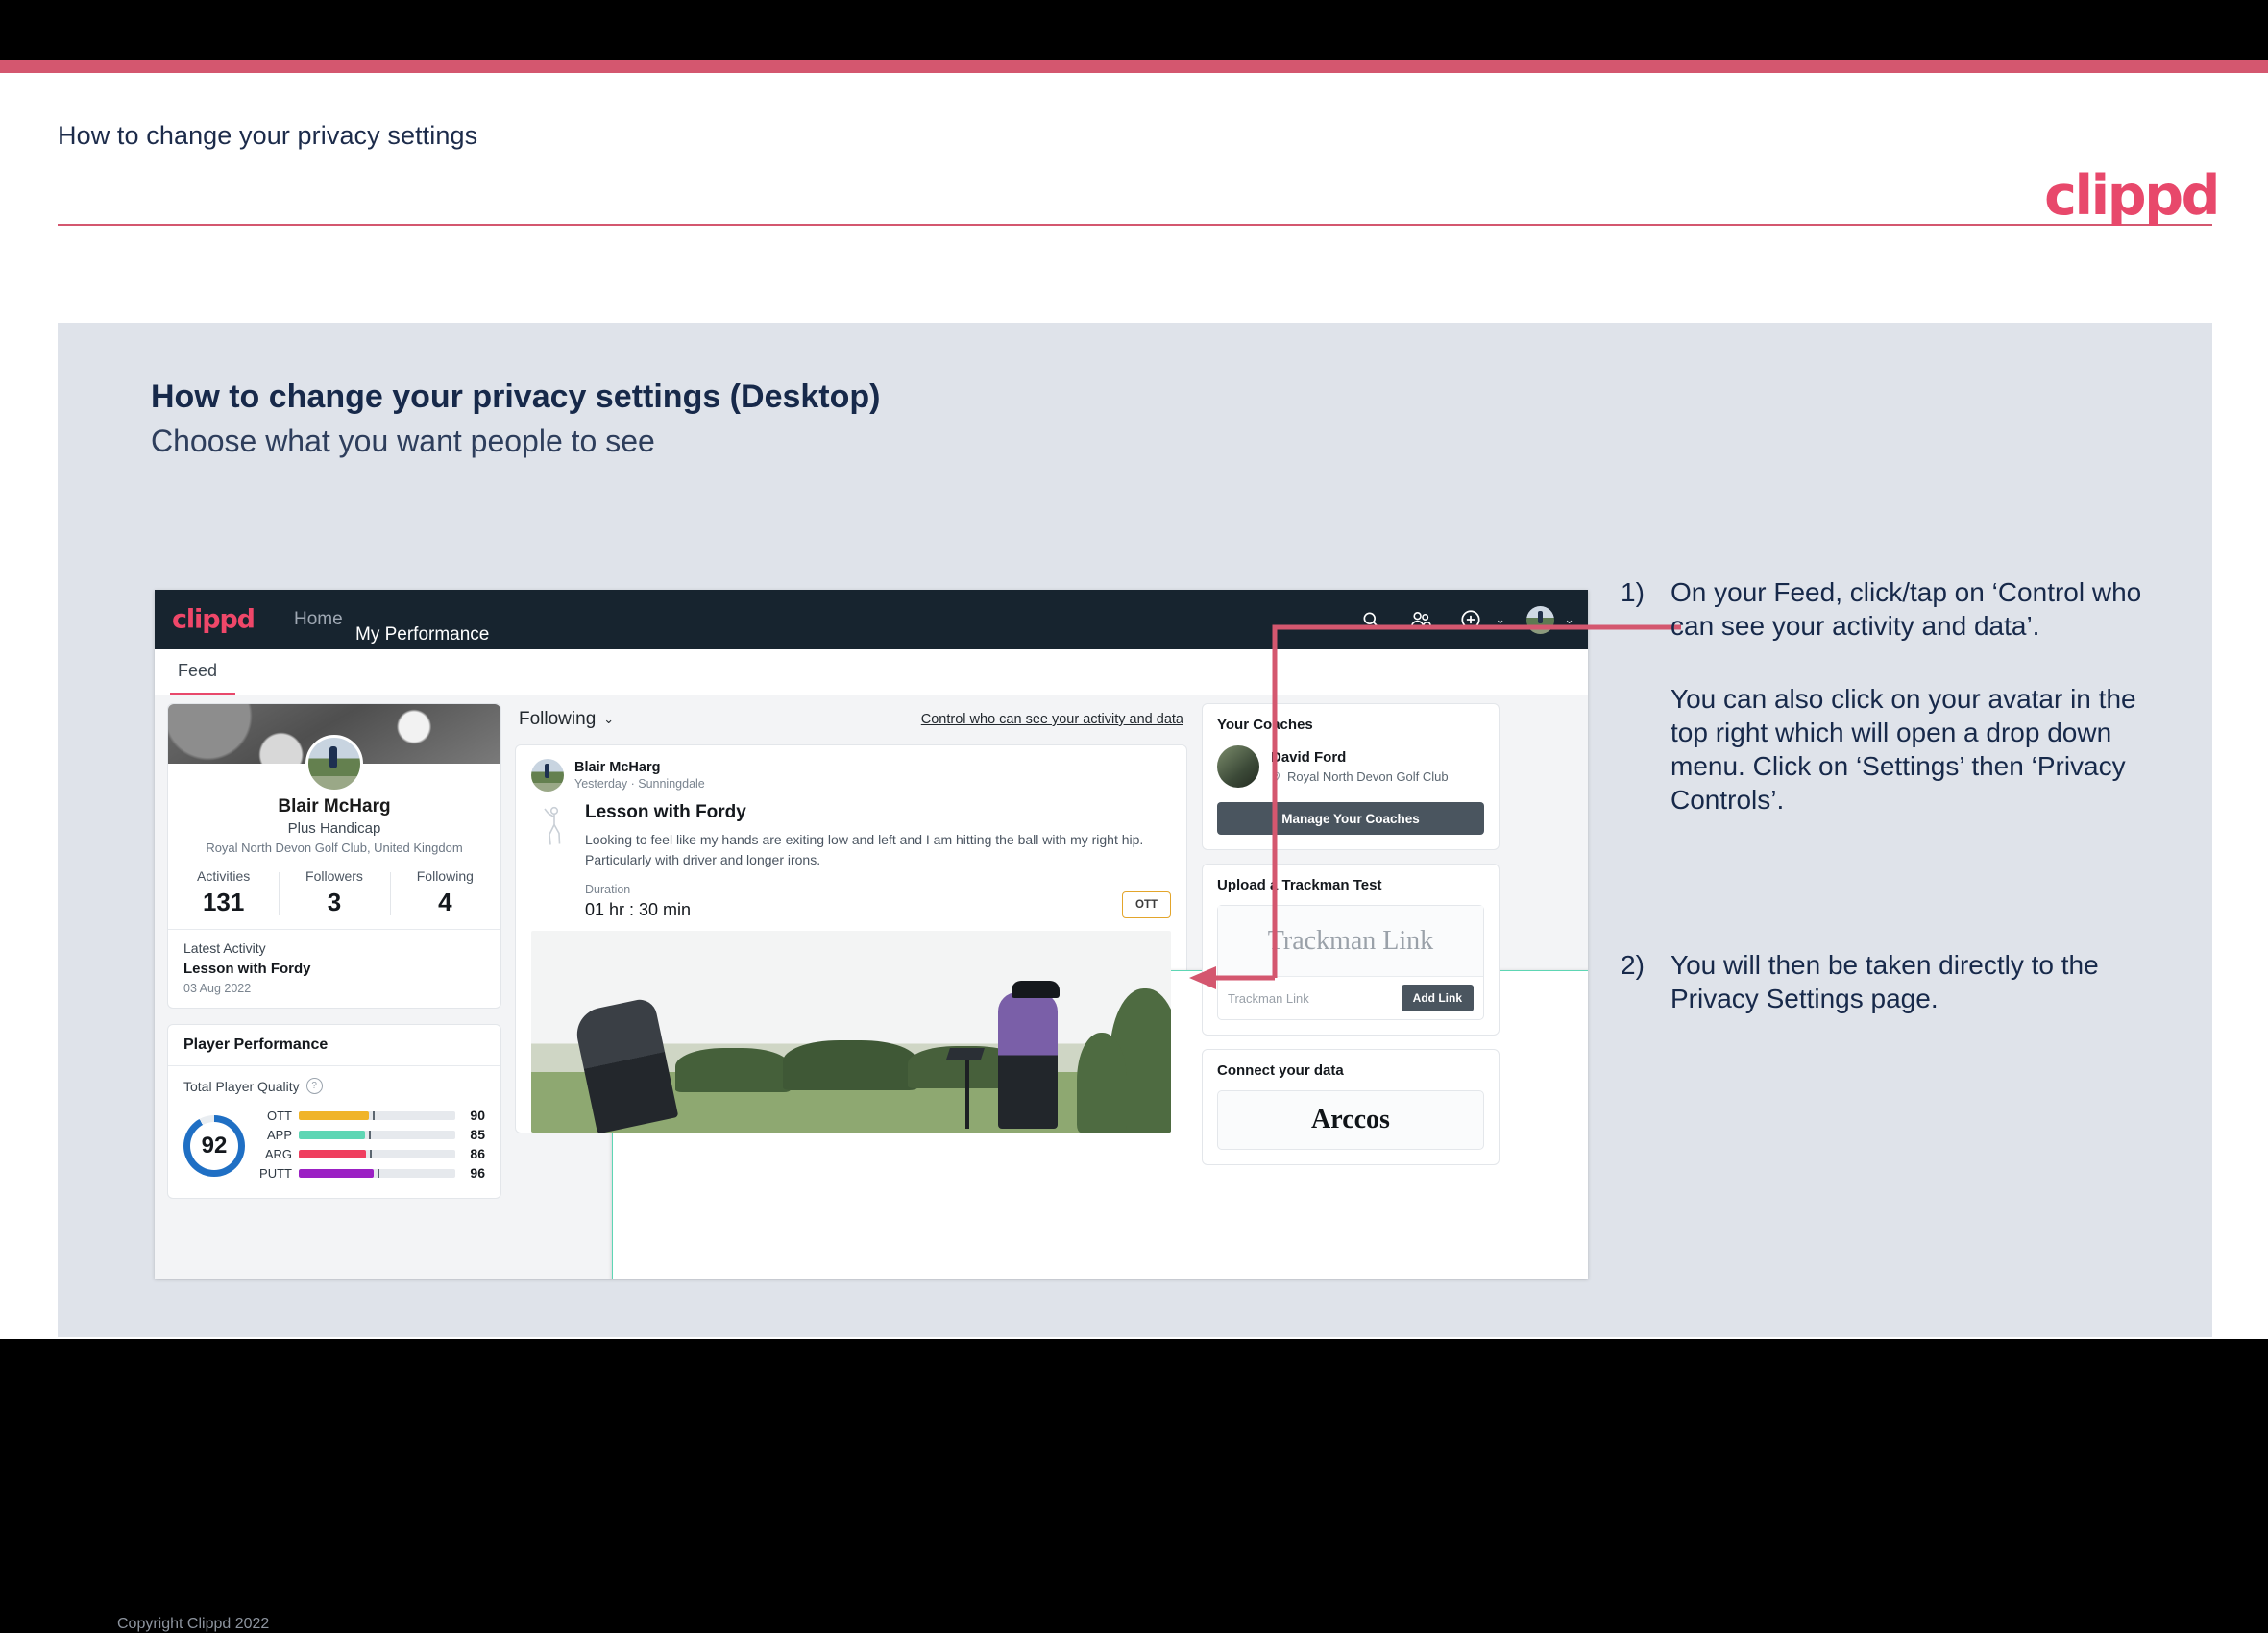 This screenshot has width=2268, height=1633. Describe the element at coordinates (1569, 619) in the screenshot. I see `chevron-down-icon-avatar: ⌄` at that location.